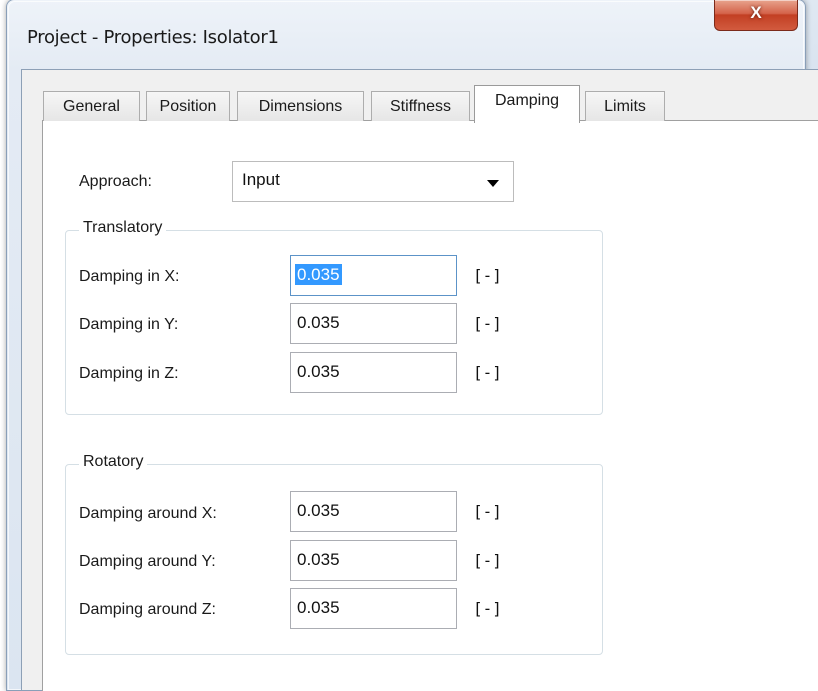 This screenshot has width=818, height=691. I want to click on approach-label: Approach:, so click(115, 181).